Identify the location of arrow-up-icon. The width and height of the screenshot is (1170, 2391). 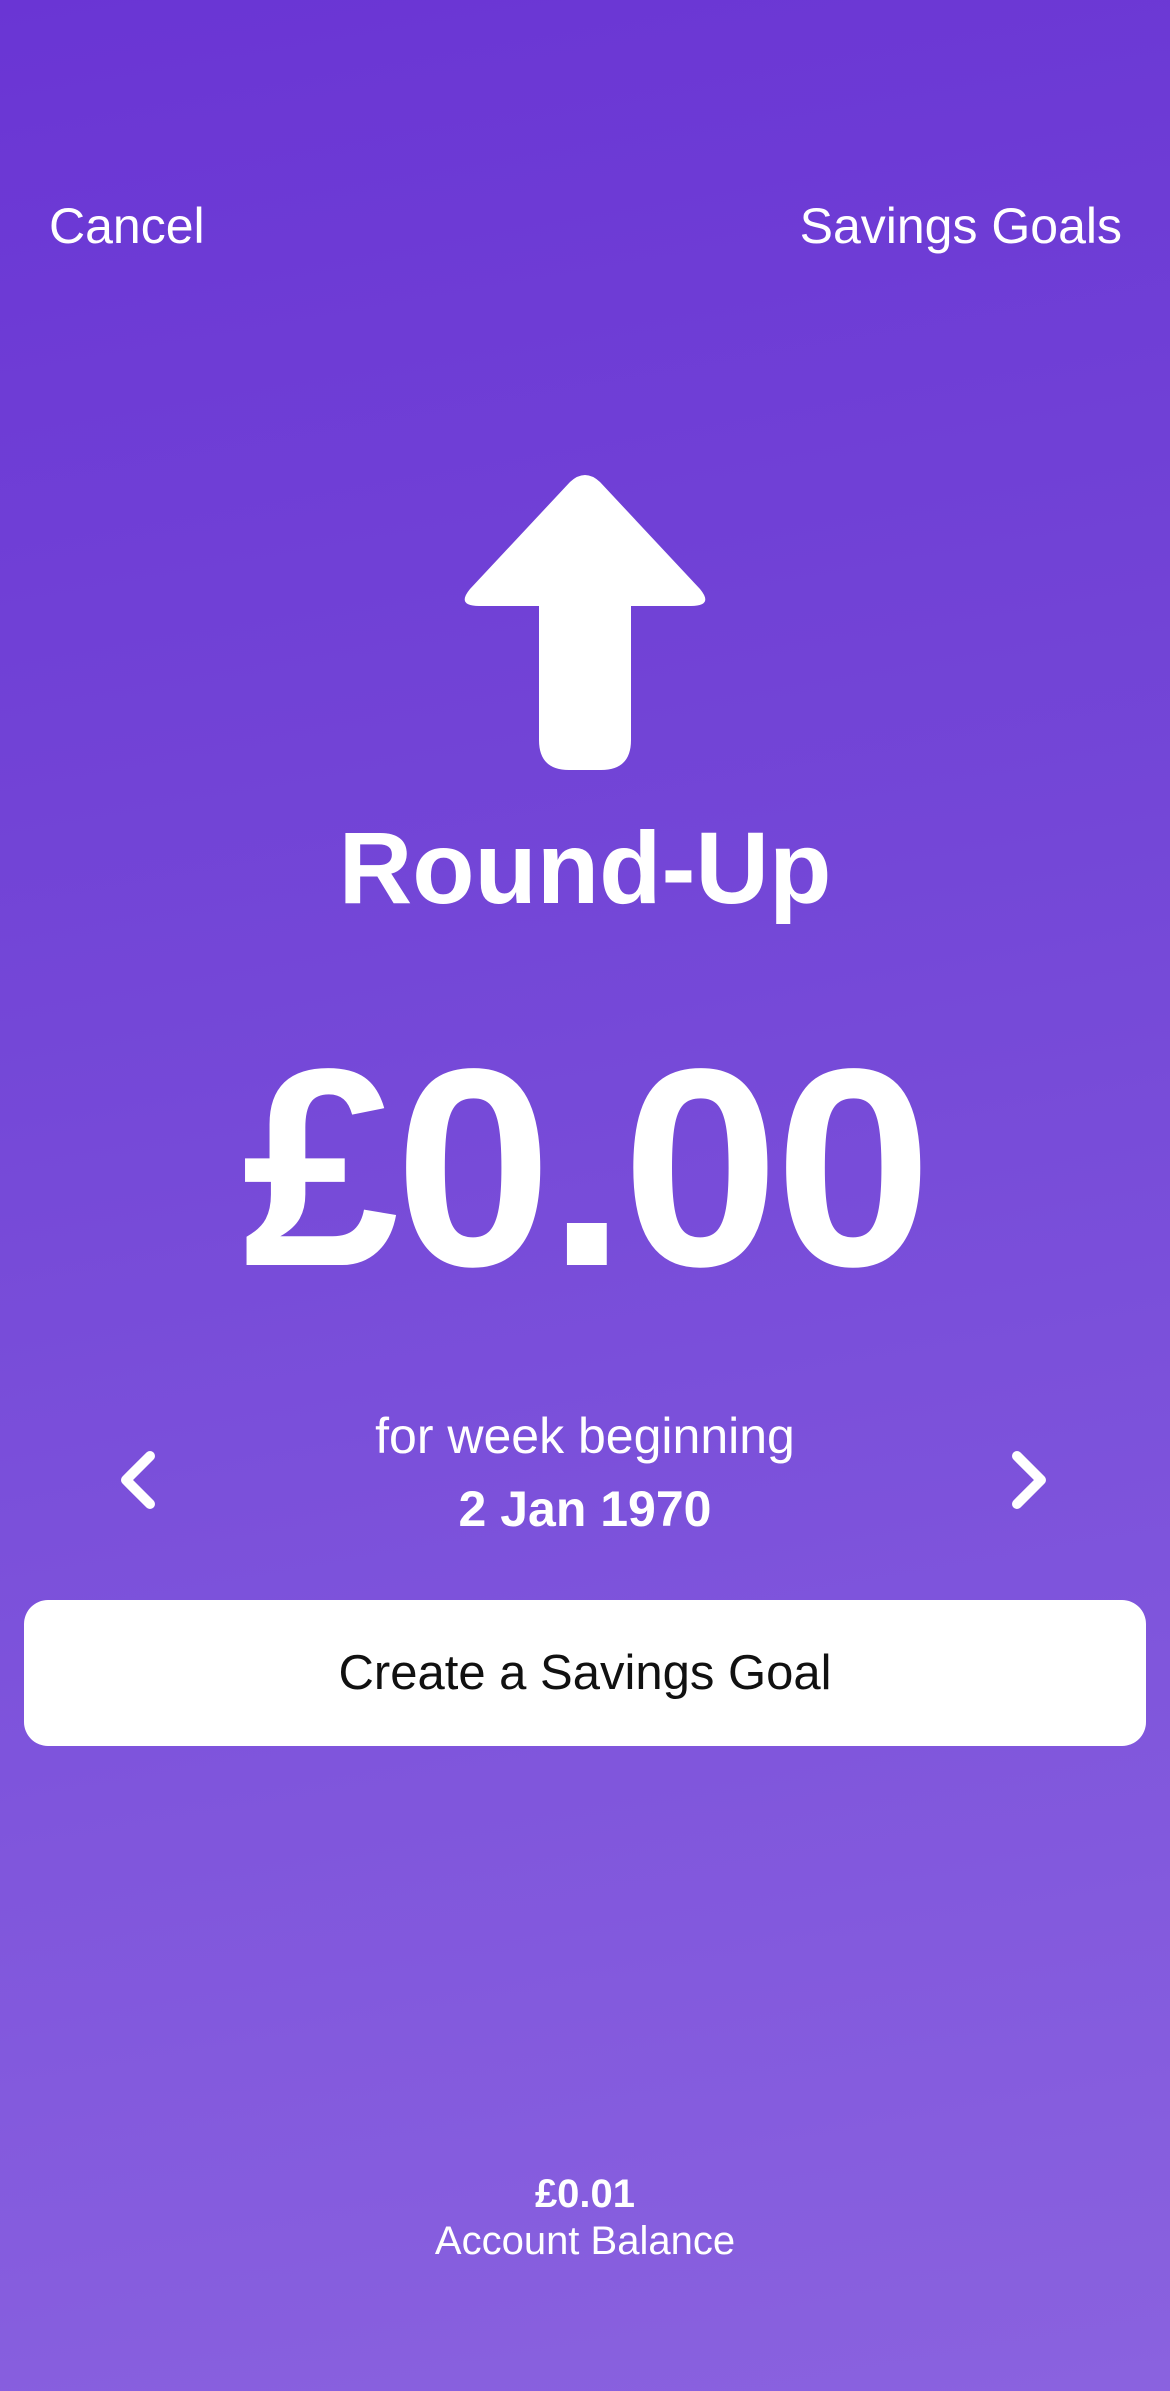
(585, 622).